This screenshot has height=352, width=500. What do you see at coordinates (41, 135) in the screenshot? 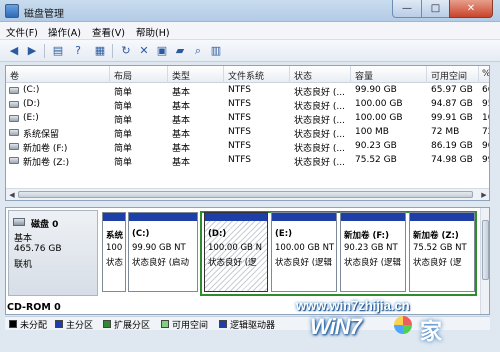
I see `cell-volume: 系统保留` at bounding box center [41, 135].